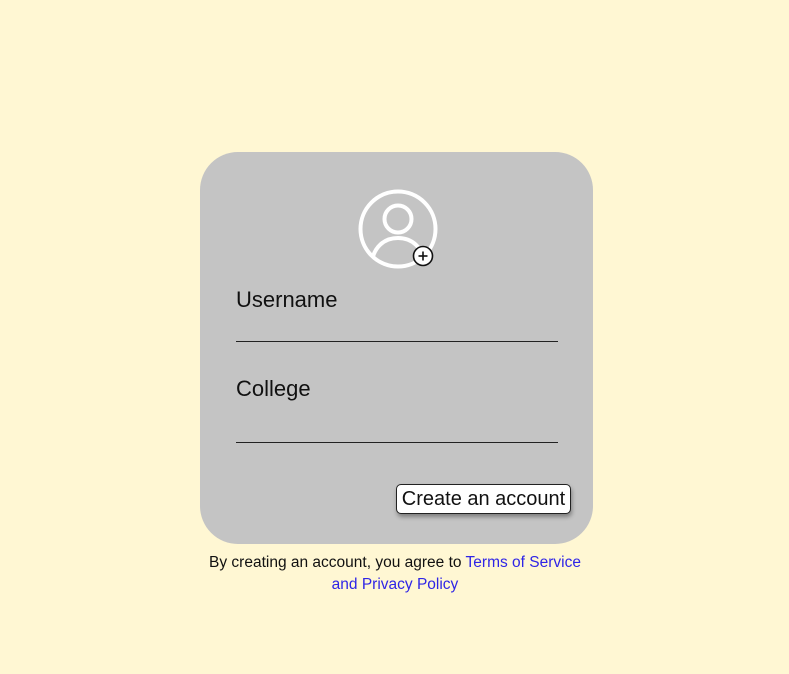 This screenshot has height=674, width=789. Describe the element at coordinates (273, 388) in the screenshot. I see `college-label: College` at that location.